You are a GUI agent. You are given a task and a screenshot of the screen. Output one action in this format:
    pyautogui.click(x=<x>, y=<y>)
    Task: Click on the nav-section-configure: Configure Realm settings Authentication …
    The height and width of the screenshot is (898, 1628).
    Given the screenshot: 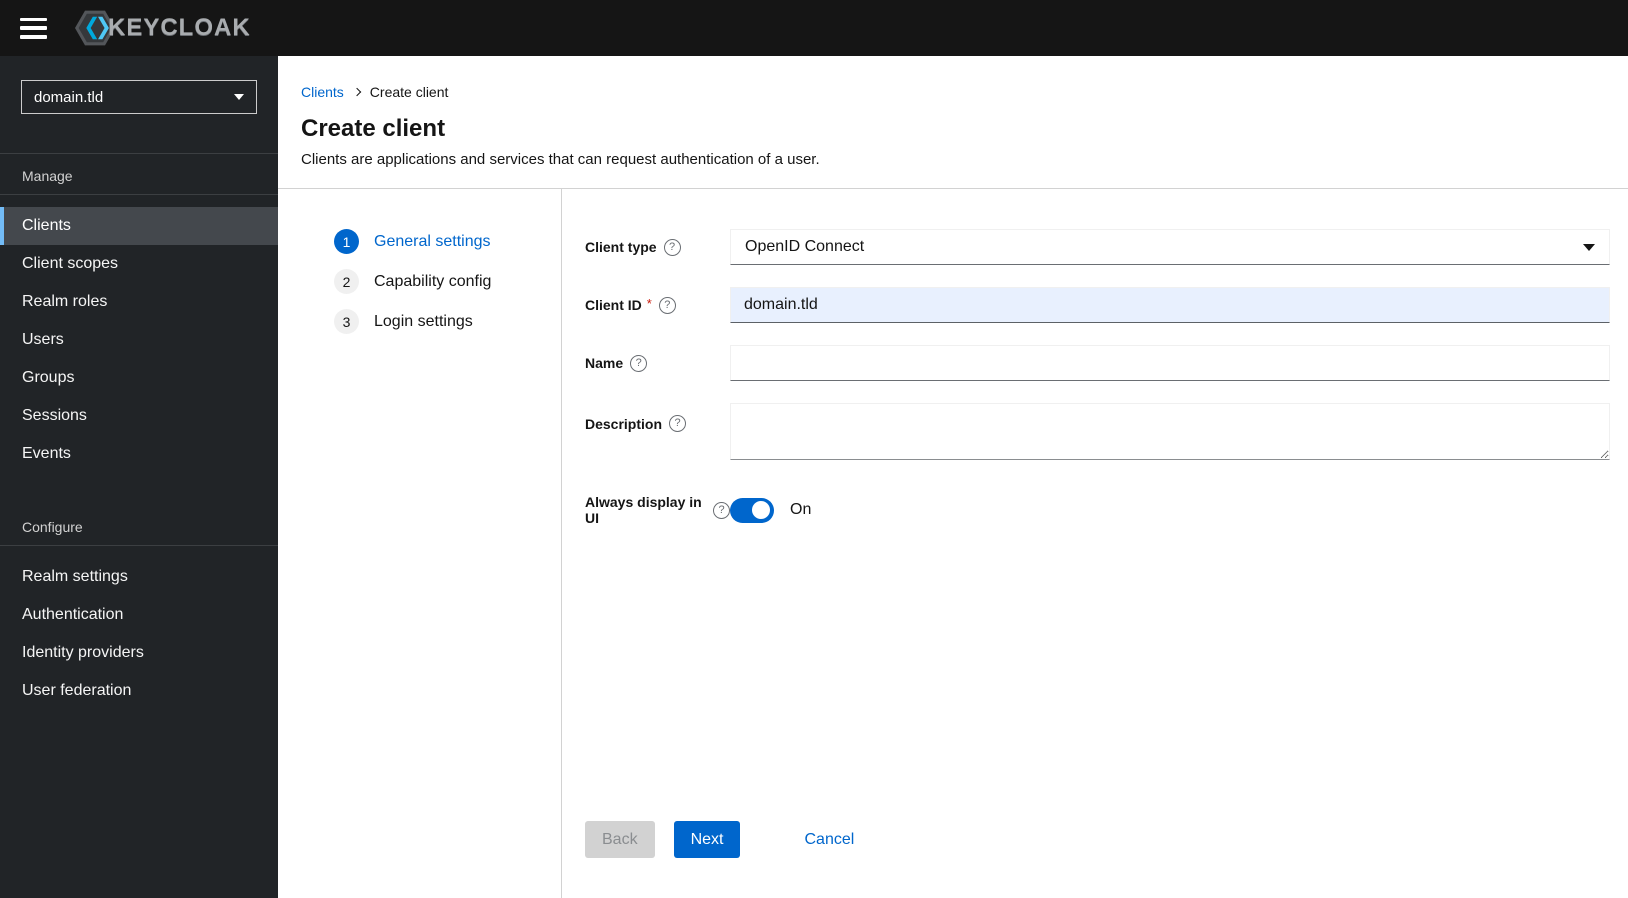 What is the action you would take?
    pyautogui.click(x=139, y=607)
    